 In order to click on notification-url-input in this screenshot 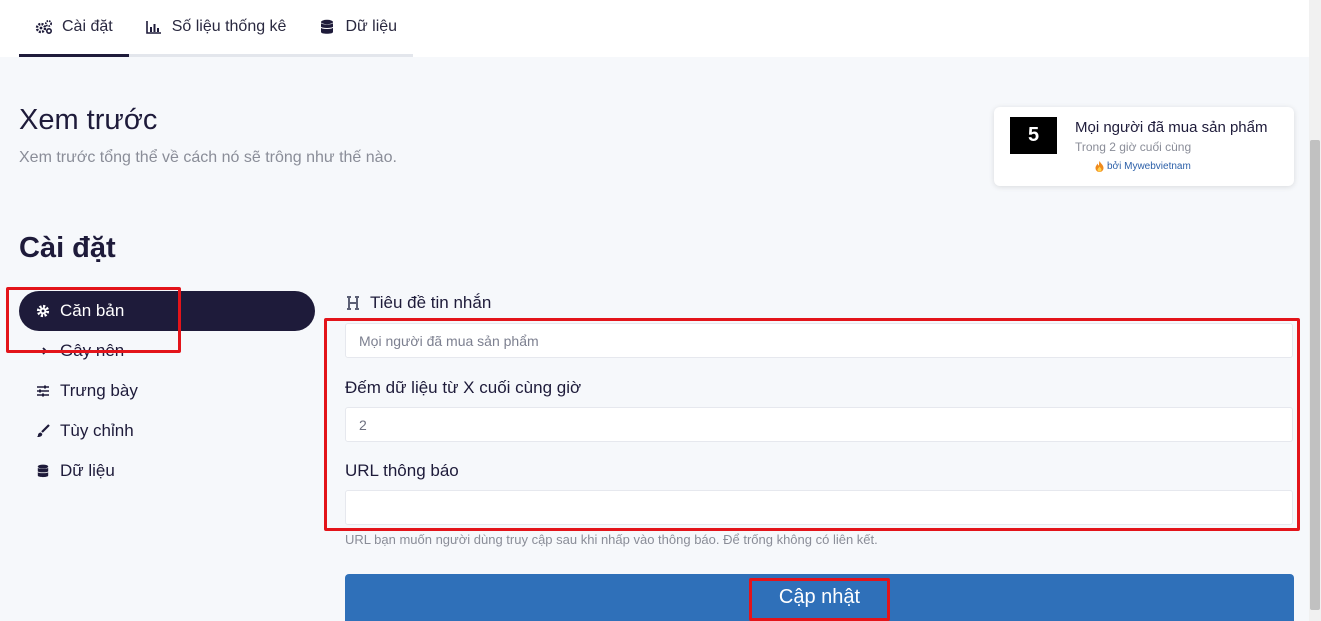, I will do `click(819, 507)`.